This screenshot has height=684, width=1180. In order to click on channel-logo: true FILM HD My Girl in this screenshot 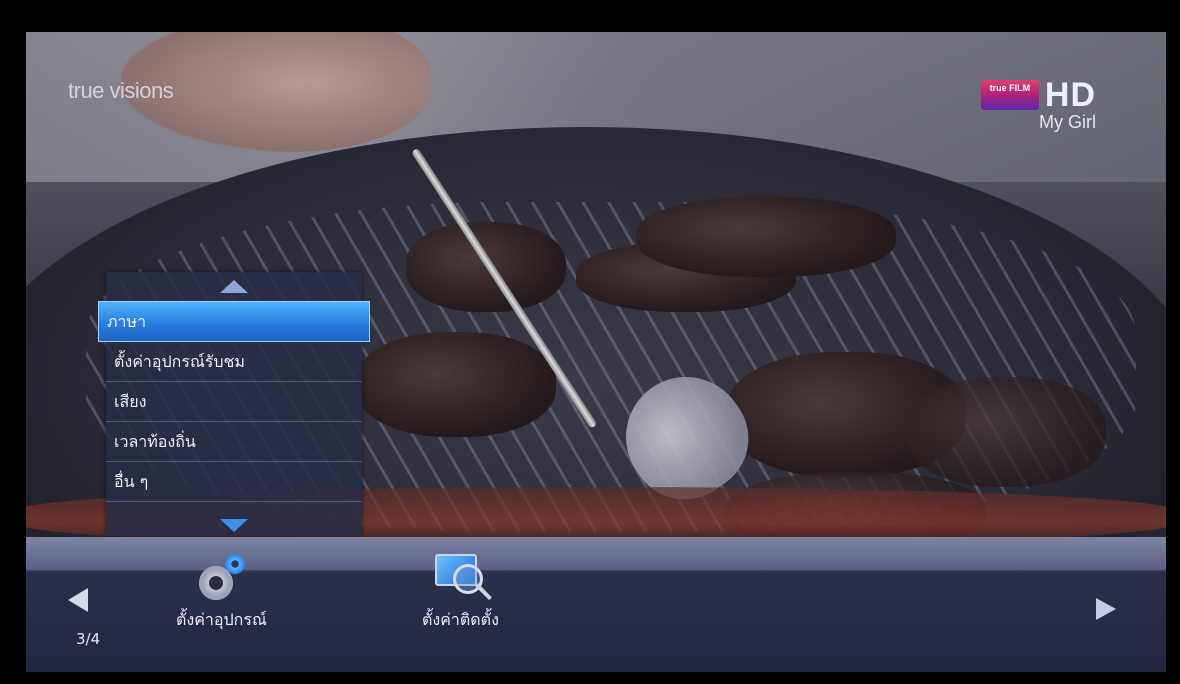, I will do `click(1038, 104)`.